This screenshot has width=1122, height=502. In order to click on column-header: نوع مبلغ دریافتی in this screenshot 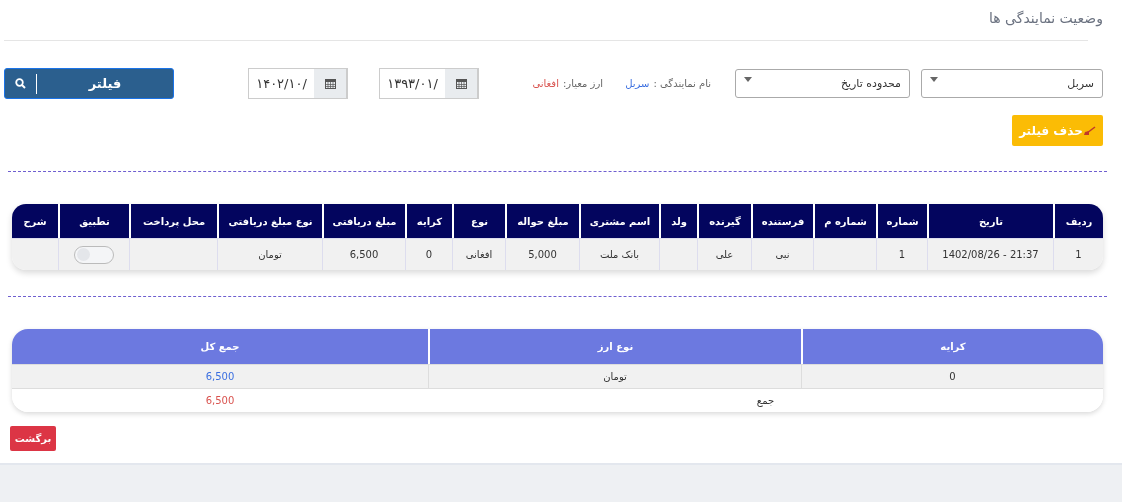, I will do `click(269, 221)`.